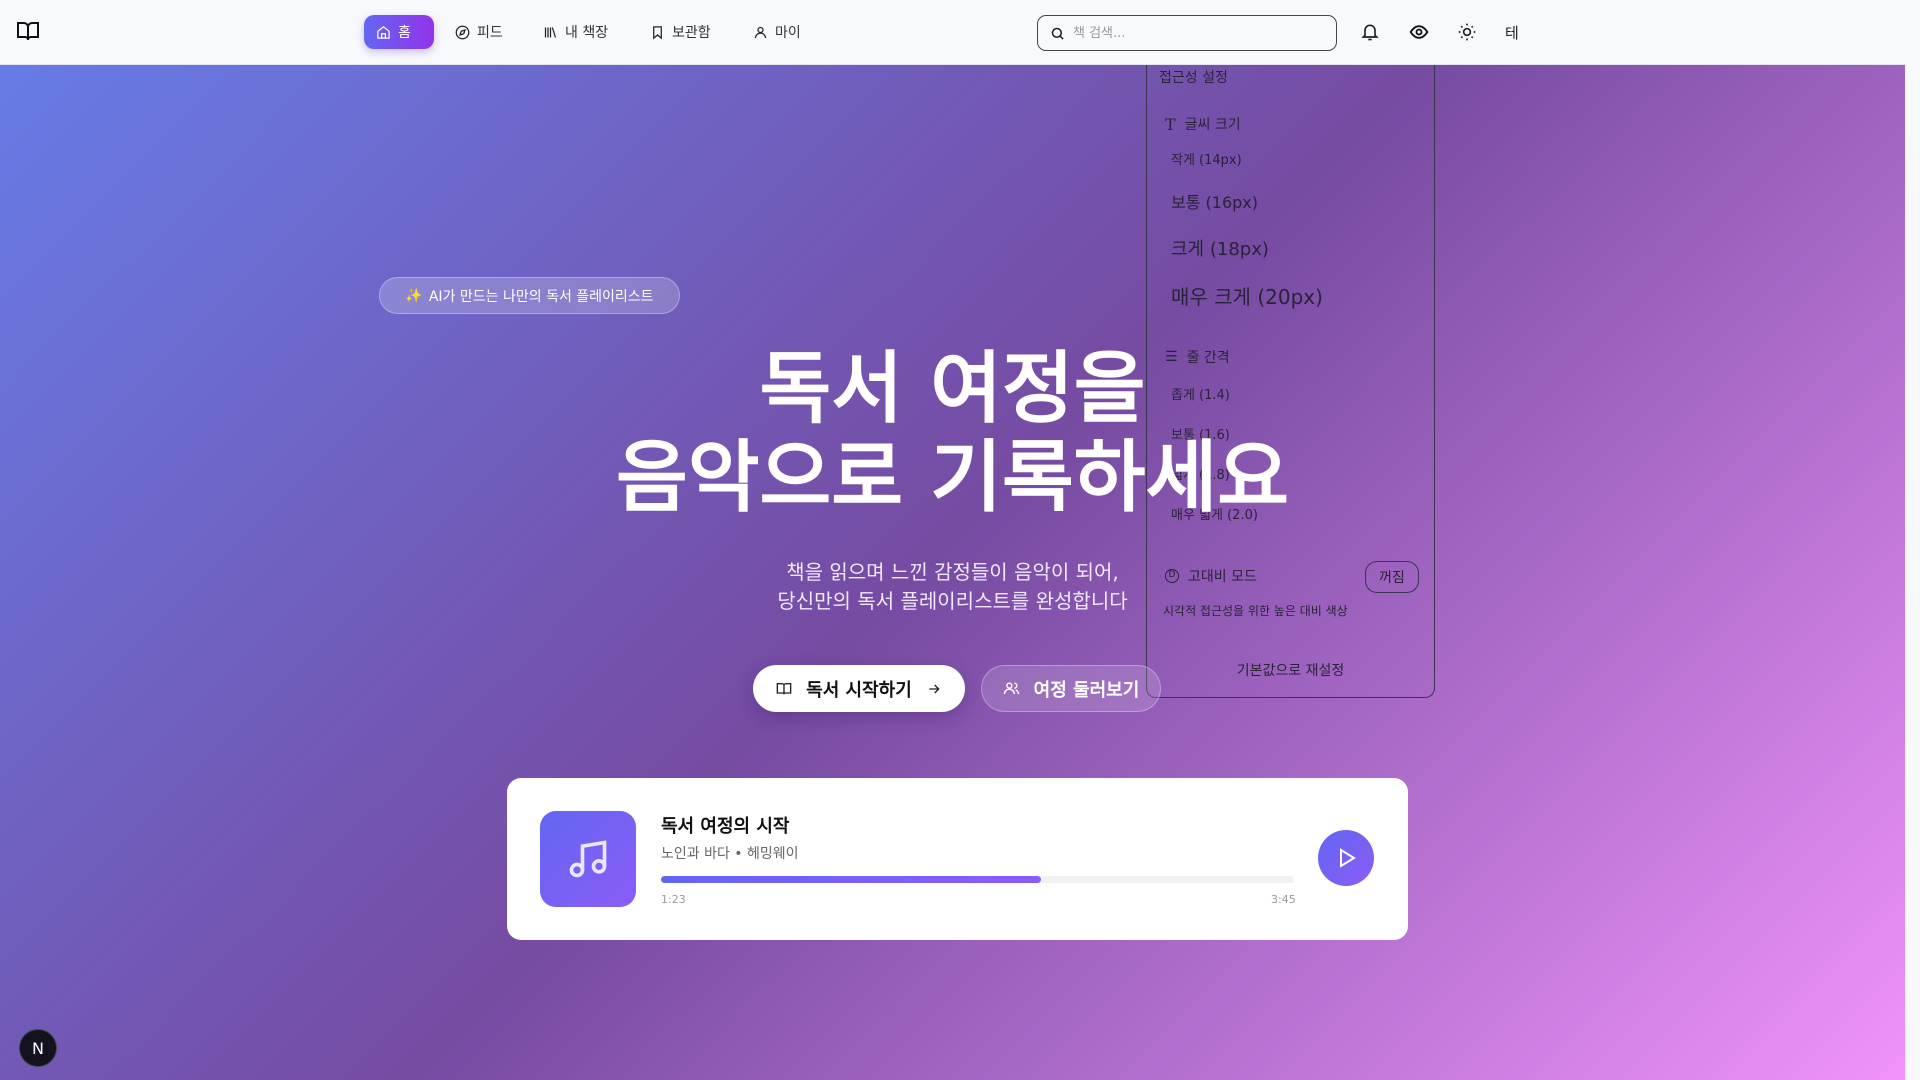  What do you see at coordinates (1057, 33) in the screenshot?
I see `search-icon` at bounding box center [1057, 33].